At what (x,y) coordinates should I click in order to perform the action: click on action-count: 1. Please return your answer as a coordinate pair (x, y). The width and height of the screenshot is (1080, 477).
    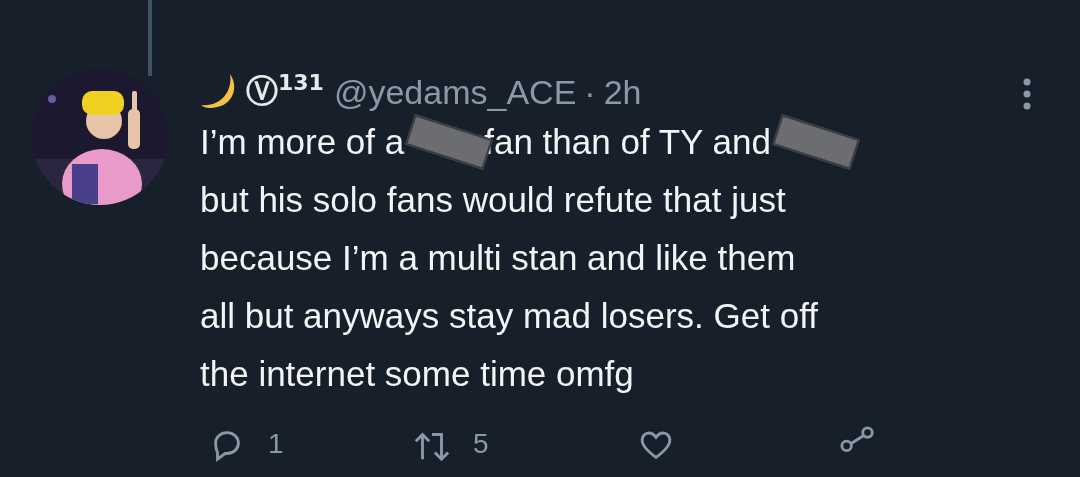
    Looking at the image, I should click on (276, 444).